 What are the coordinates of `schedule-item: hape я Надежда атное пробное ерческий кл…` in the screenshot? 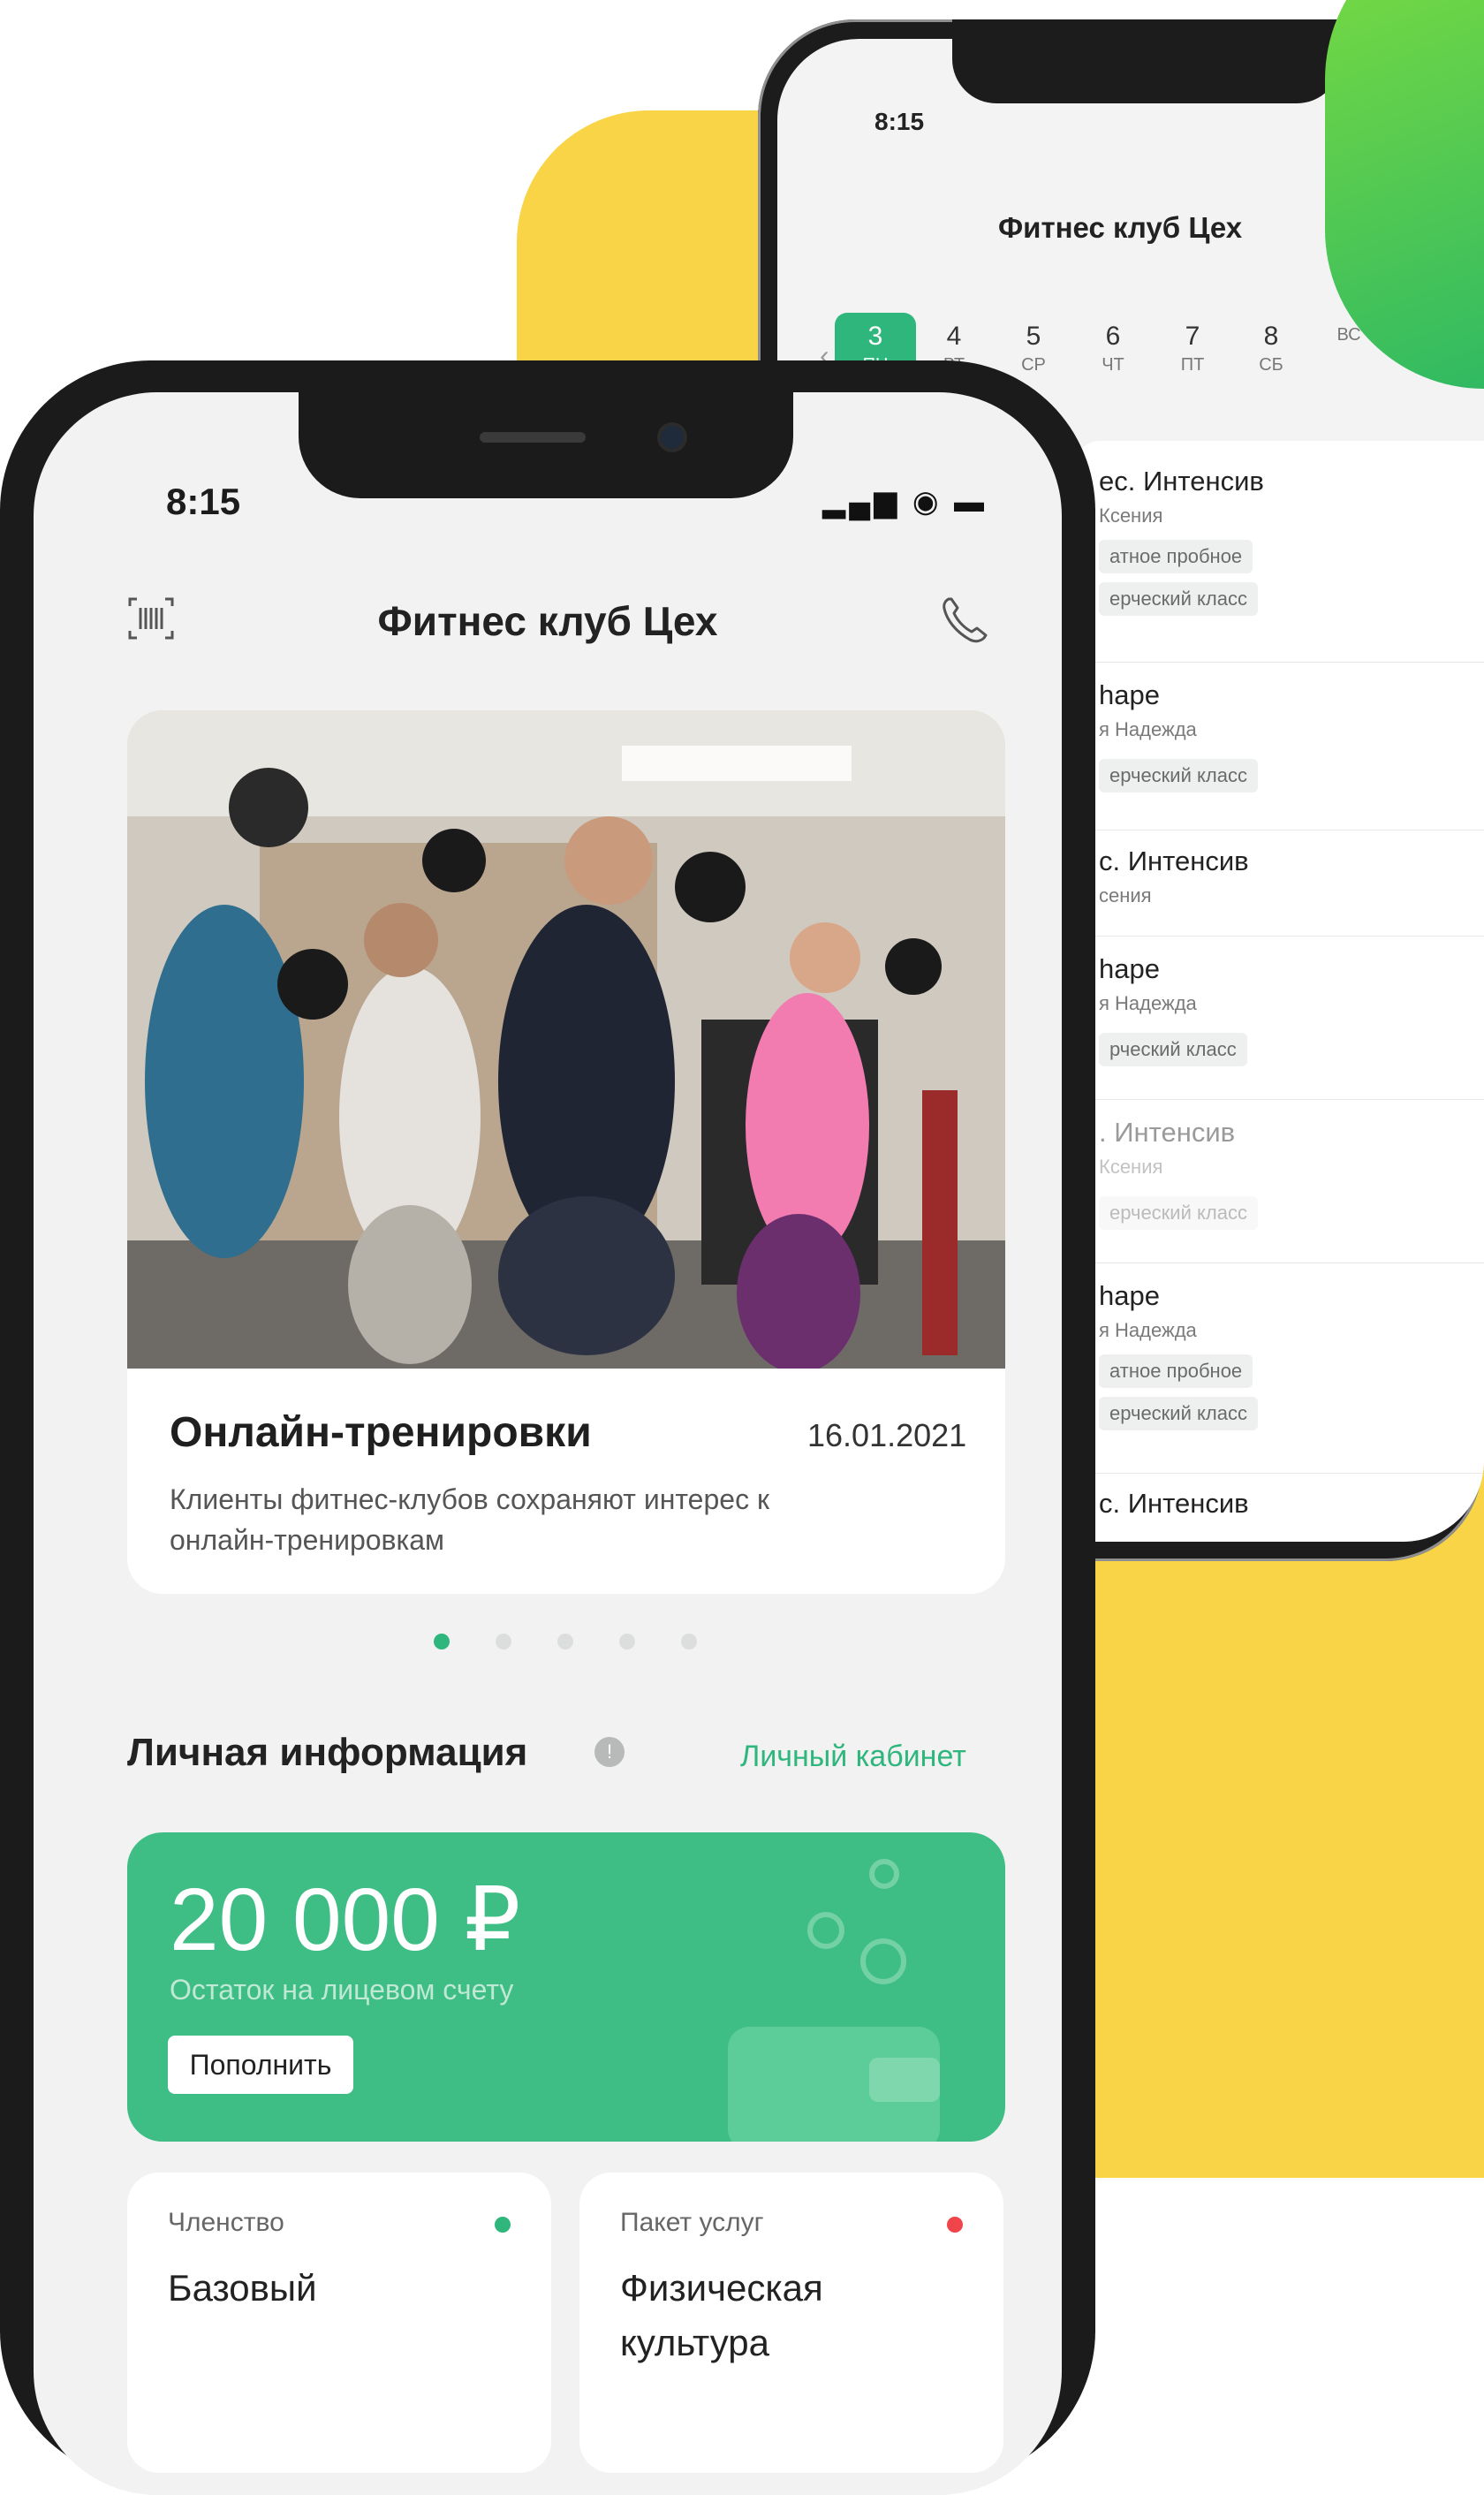 It's located at (1178, 1355).